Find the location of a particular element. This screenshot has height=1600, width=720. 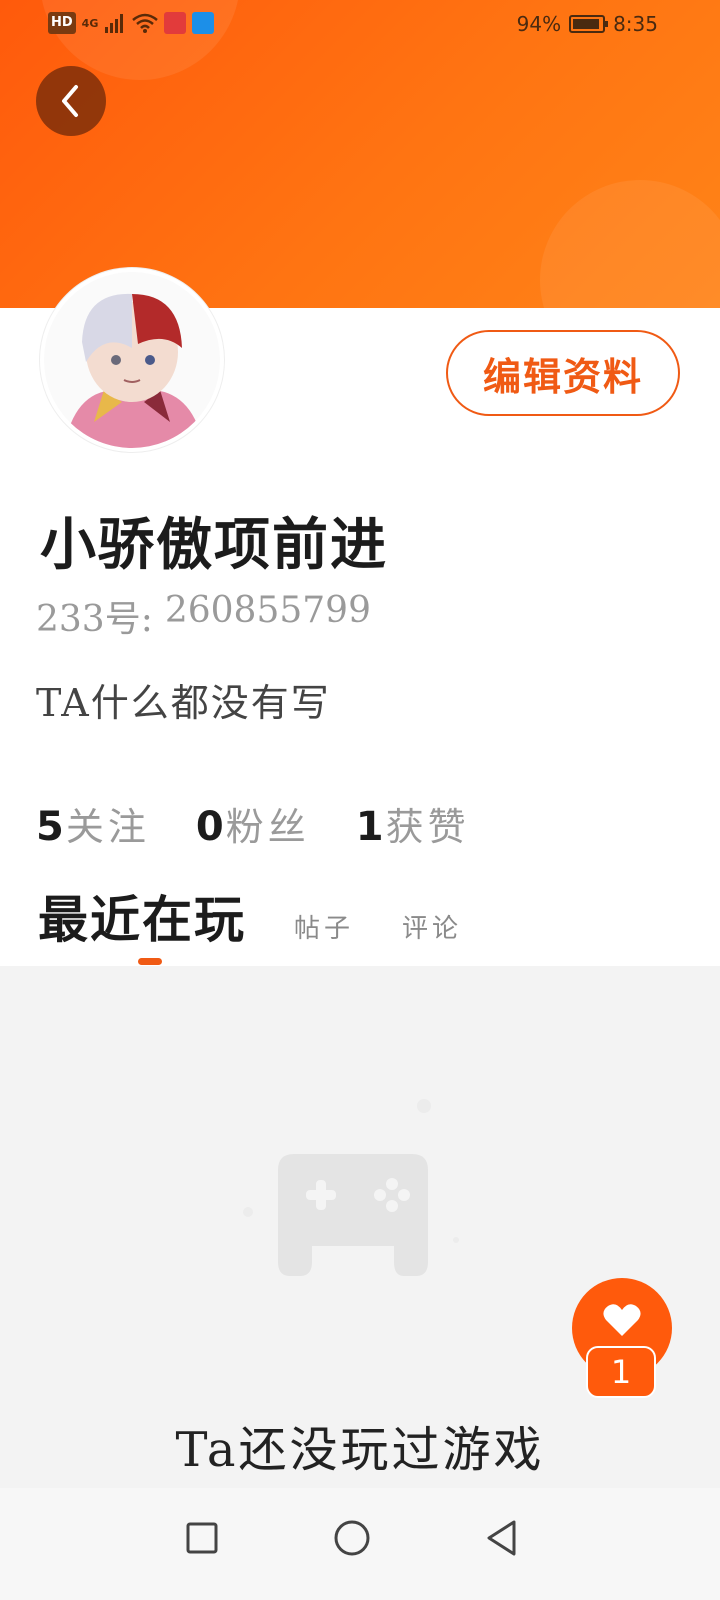

avatar is located at coordinates (132, 360).